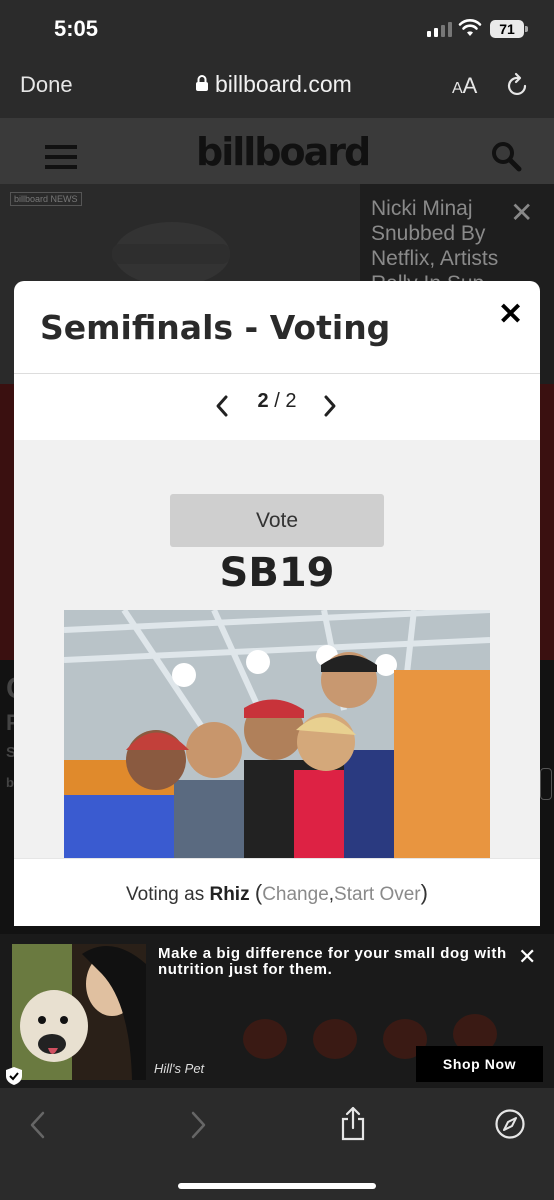 The height and width of the screenshot is (1200, 554). I want to click on done-button: Done, so click(46, 85).